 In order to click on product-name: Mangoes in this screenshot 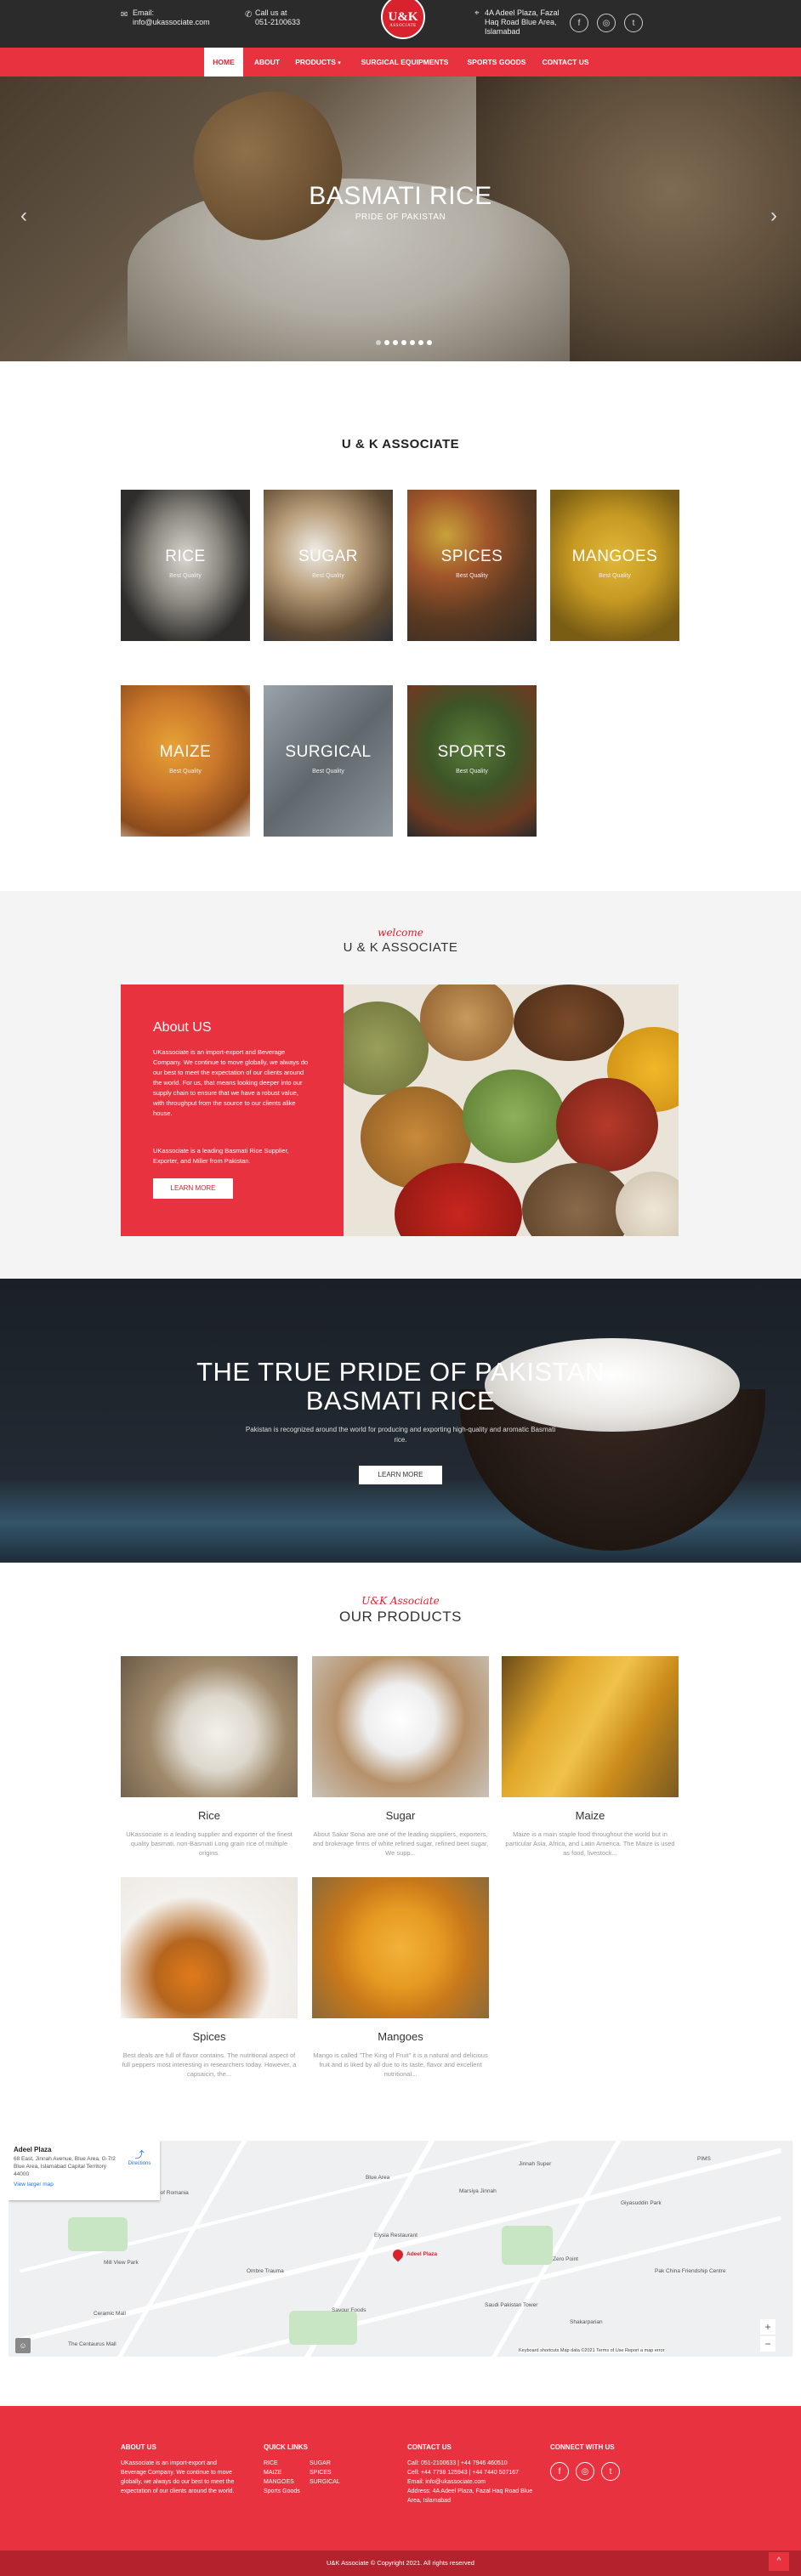, I will do `click(400, 2037)`.